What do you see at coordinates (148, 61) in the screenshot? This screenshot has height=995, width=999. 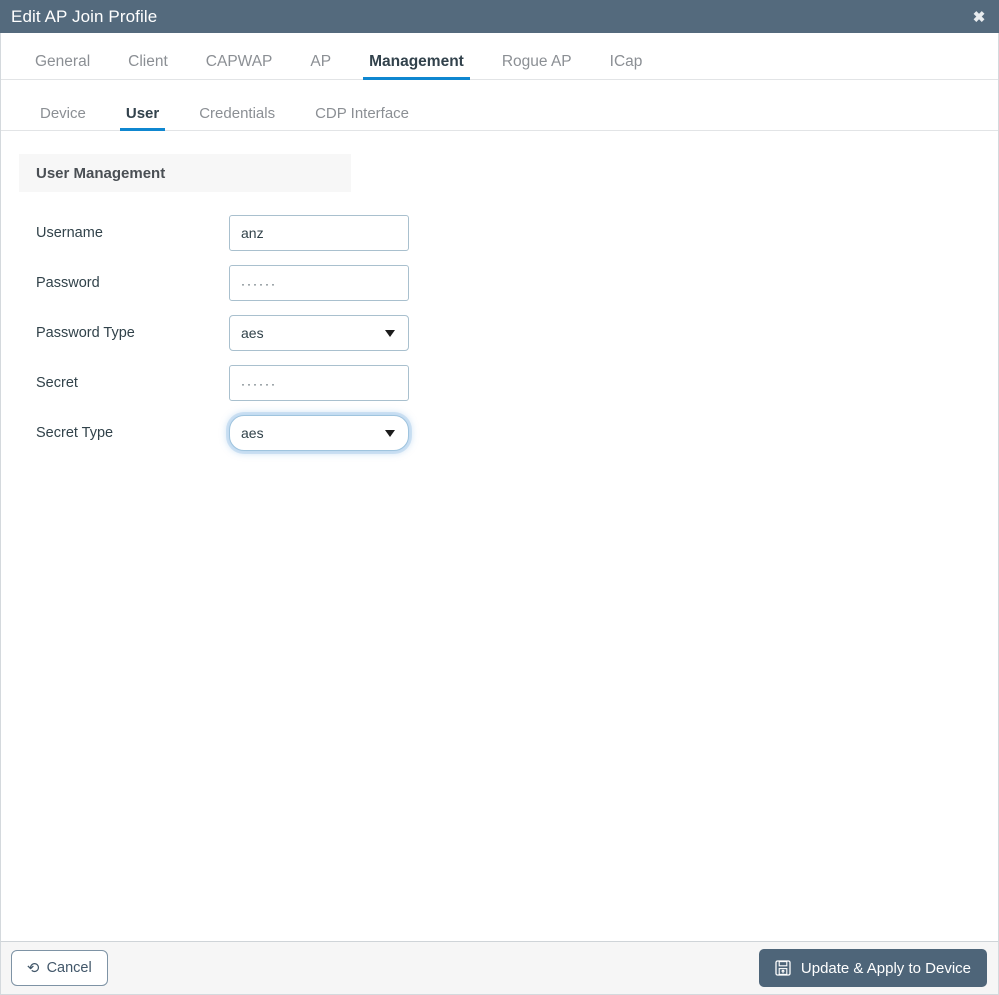 I see `tab-client-label: Client` at bounding box center [148, 61].